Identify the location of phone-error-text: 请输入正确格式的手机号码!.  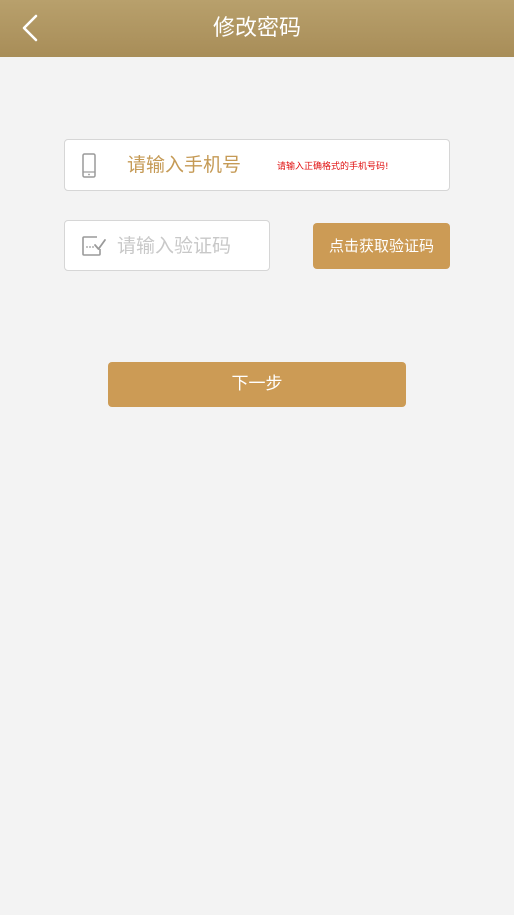
(333, 167).